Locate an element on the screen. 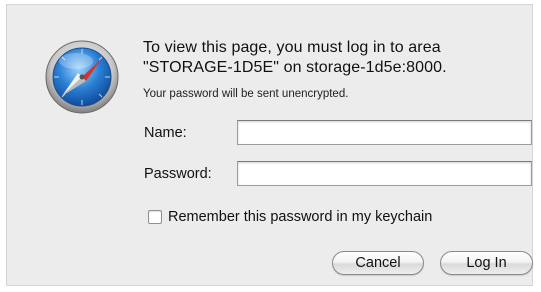 This screenshot has height=292, width=541. remember-checkbox is located at coordinates (155, 217).